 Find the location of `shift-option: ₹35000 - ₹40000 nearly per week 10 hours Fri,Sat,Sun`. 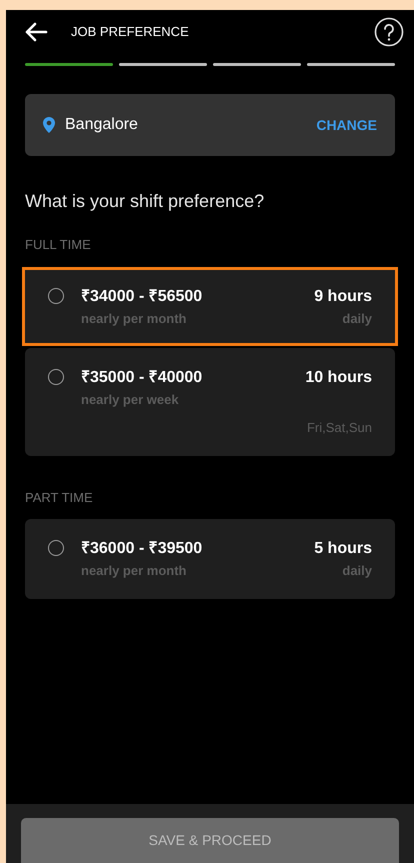

shift-option: ₹35000 - ₹40000 nearly per week 10 hours Fri,Sat,Sun is located at coordinates (210, 402).